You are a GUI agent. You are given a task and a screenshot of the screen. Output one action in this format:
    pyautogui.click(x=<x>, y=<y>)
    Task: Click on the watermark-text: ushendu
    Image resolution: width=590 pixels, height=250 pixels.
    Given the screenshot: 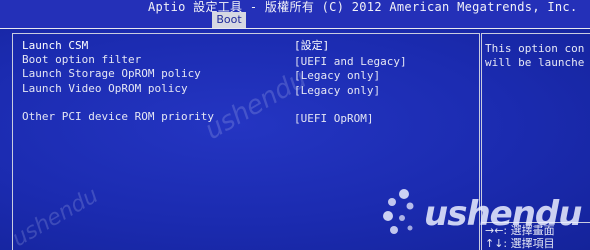 What is the action you would take?
    pyautogui.click(x=503, y=214)
    